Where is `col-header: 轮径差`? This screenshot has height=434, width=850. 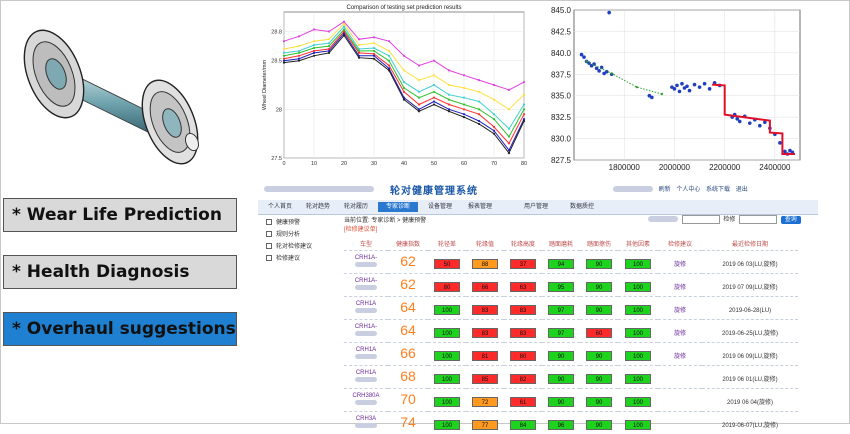 col-header: 轮径差 is located at coordinates (447, 243).